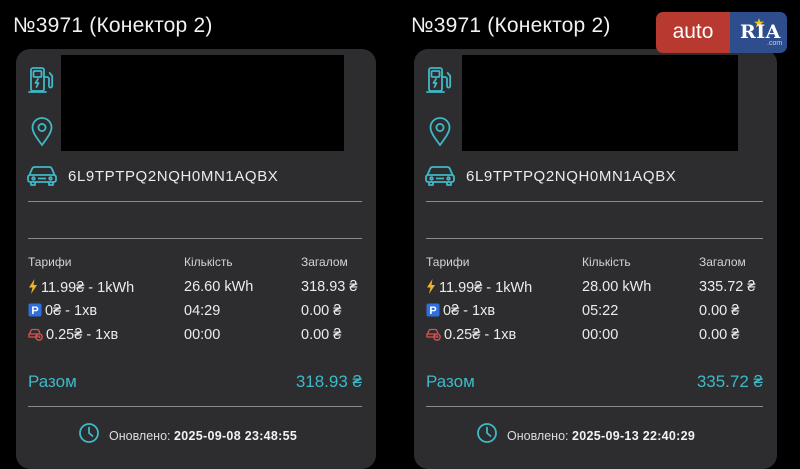  What do you see at coordinates (775, 43) in the screenshot?
I see `logo-com-text: .com` at bounding box center [775, 43].